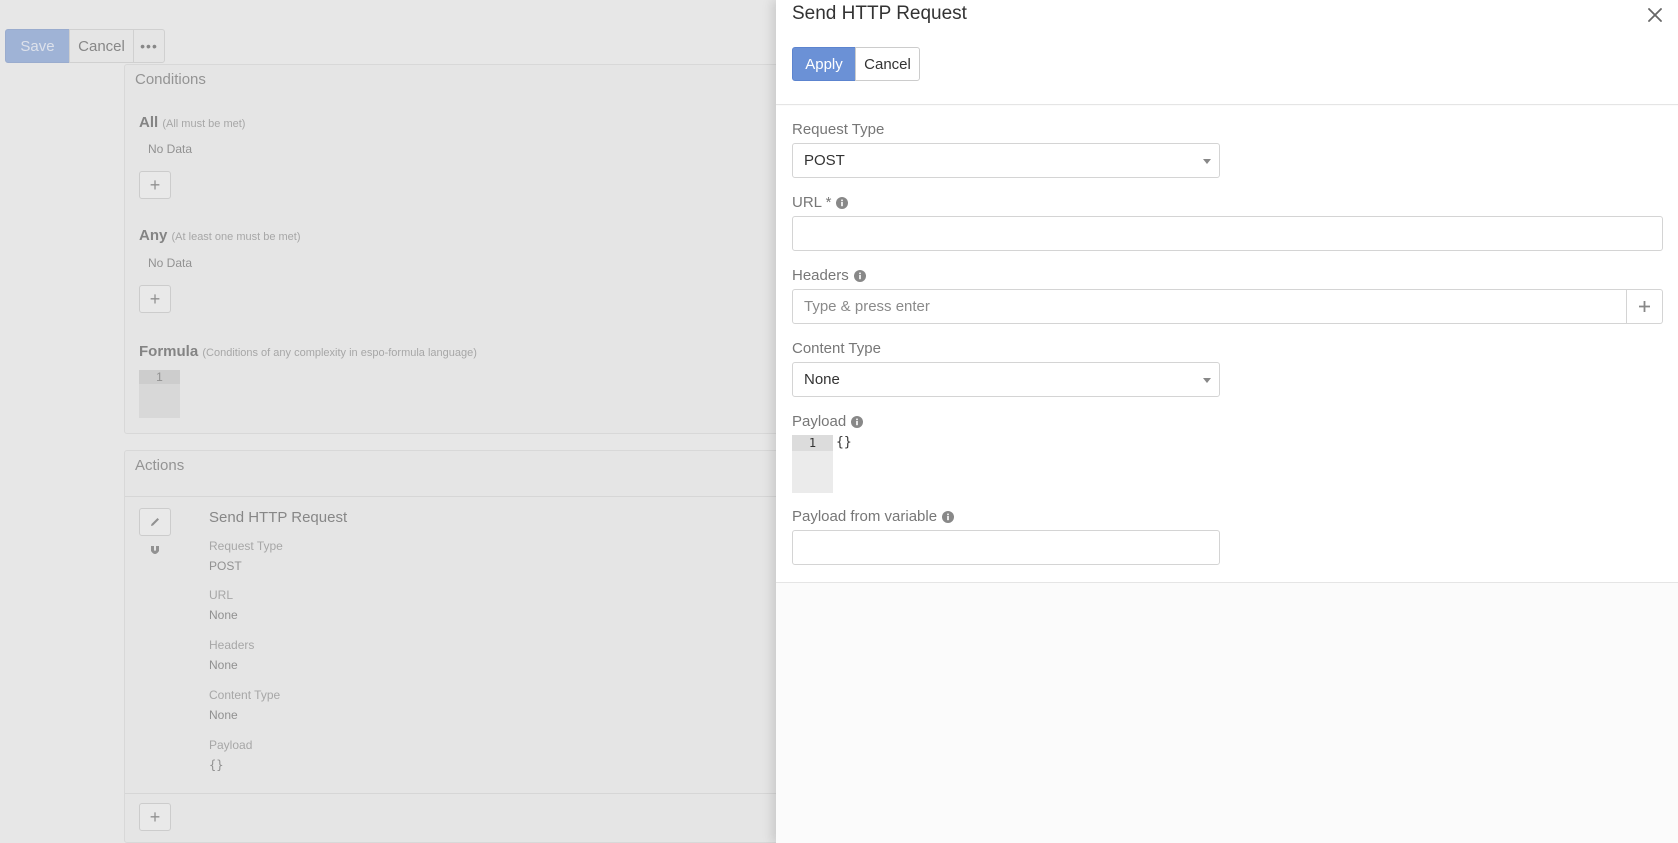  I want to click on headers-label: Headers, so click(829, 275).